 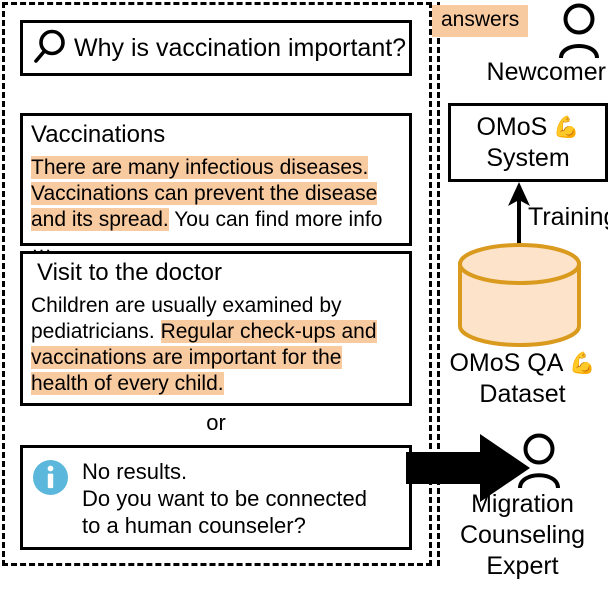 What do you see at coordinates (506, 363) in the screenshot?
I see `dataset-title: OMoS QA` at bounding box center [506, 363].